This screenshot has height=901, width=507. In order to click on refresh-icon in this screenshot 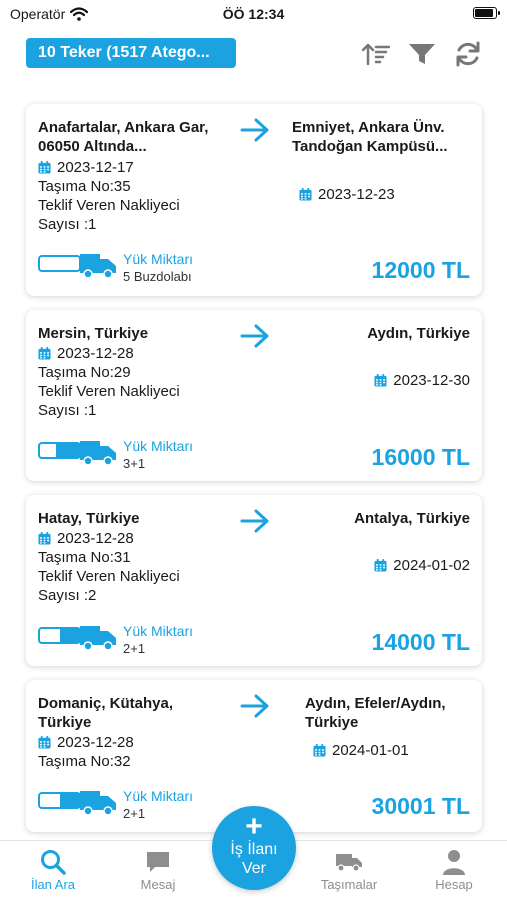, I will do `click(468, 54)`.